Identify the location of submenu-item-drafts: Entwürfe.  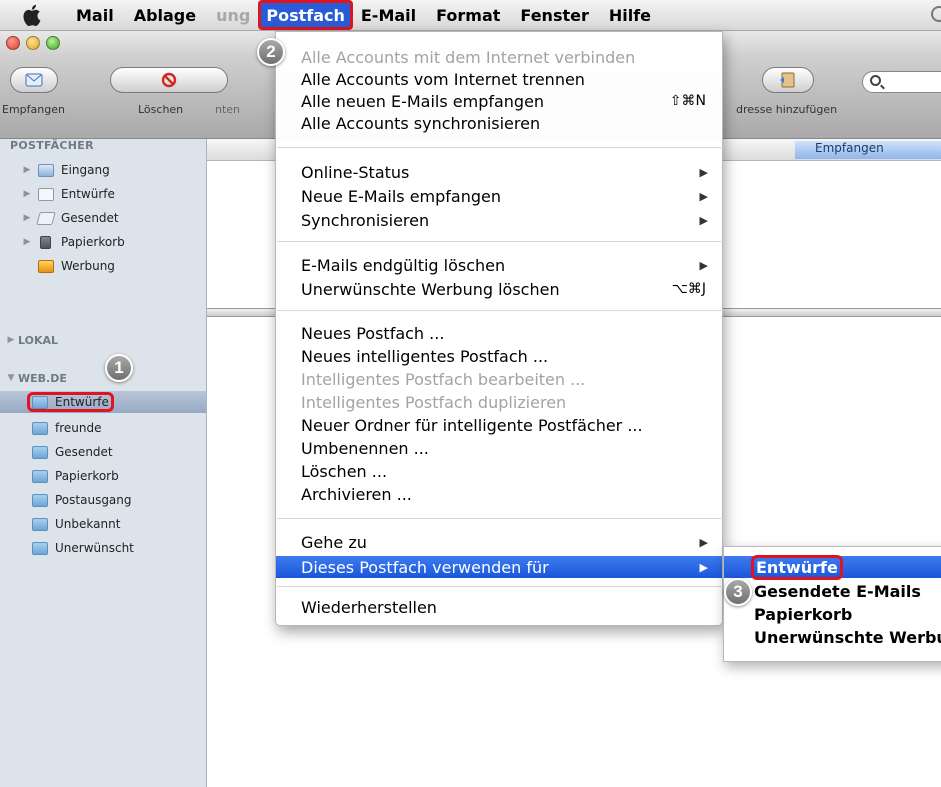
(832, 567).